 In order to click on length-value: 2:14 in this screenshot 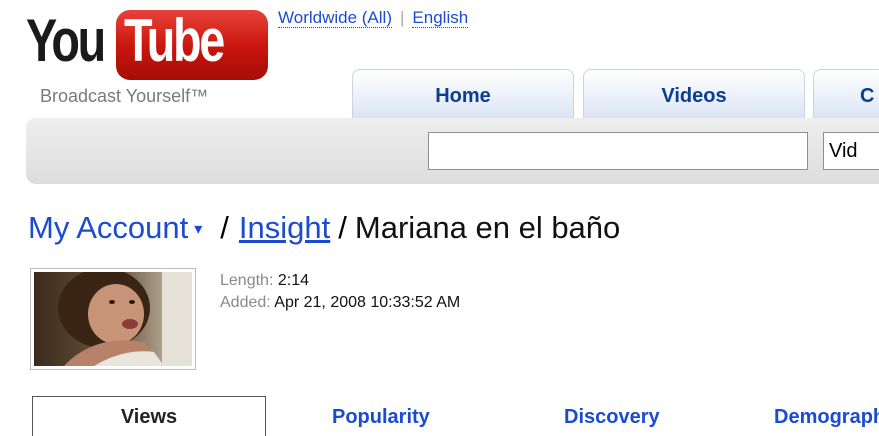, I will do `click(293, 280)`.